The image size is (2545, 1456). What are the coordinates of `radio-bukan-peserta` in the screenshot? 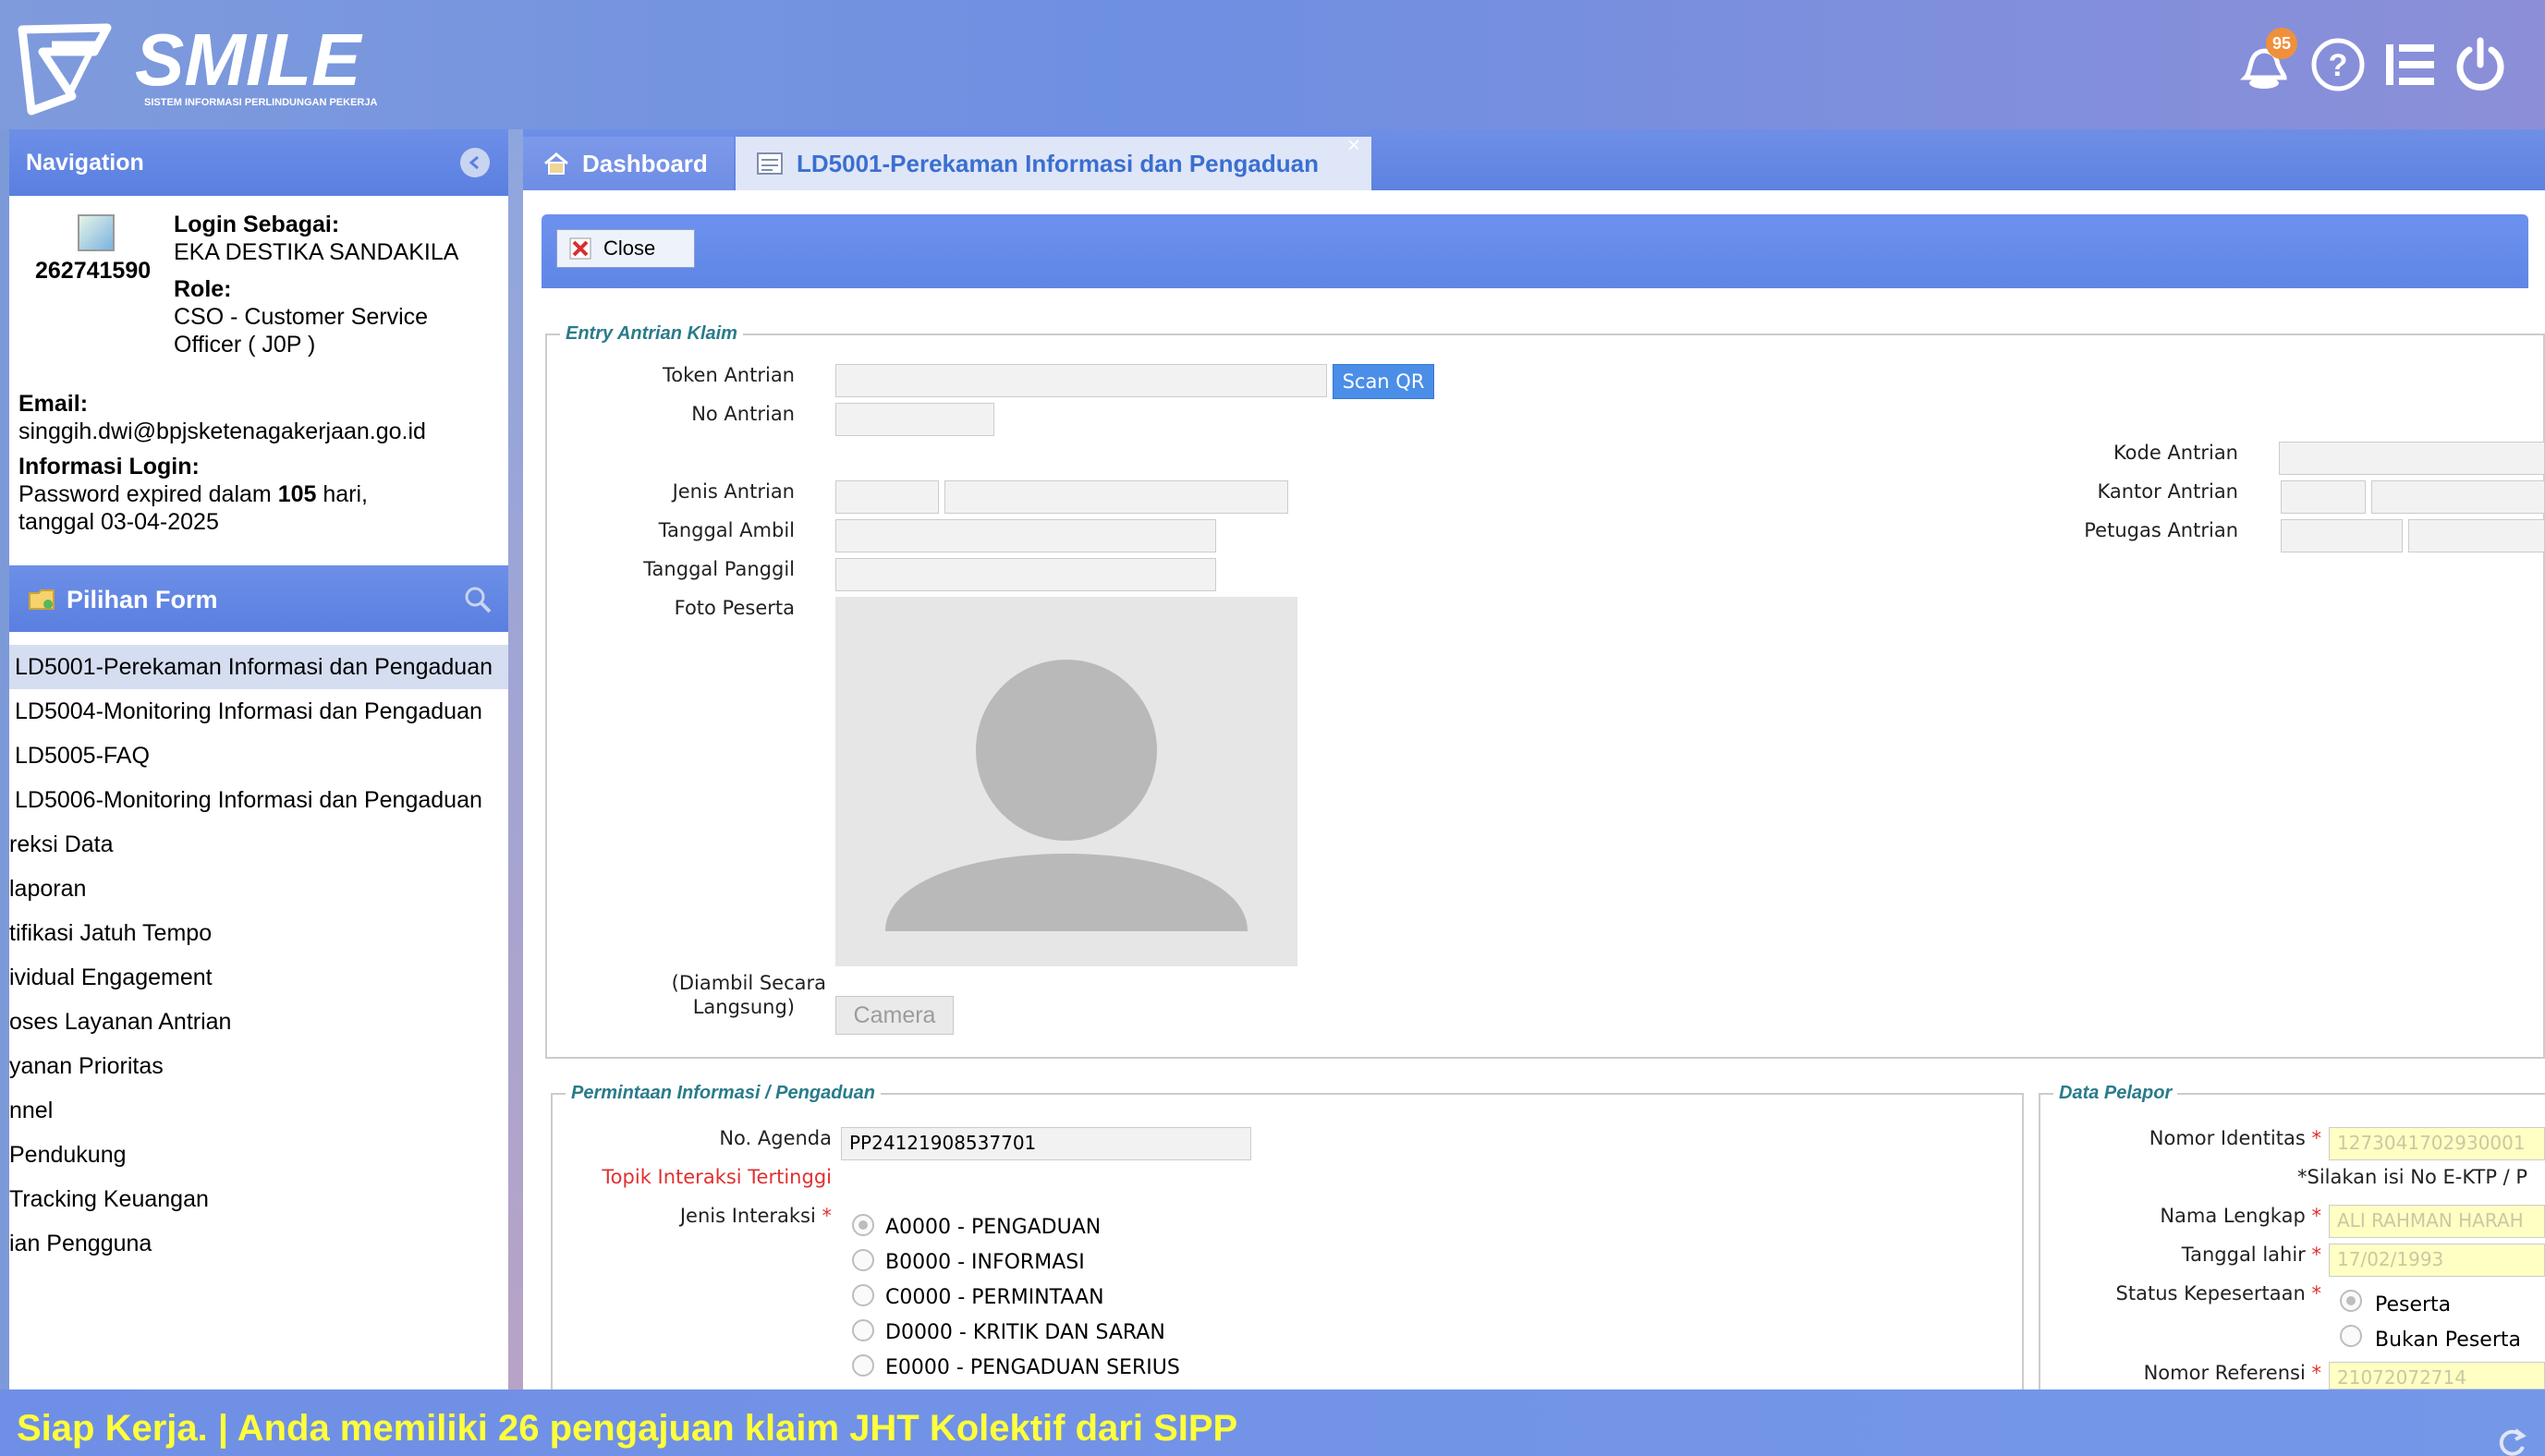 It's located at (2351, 1336).